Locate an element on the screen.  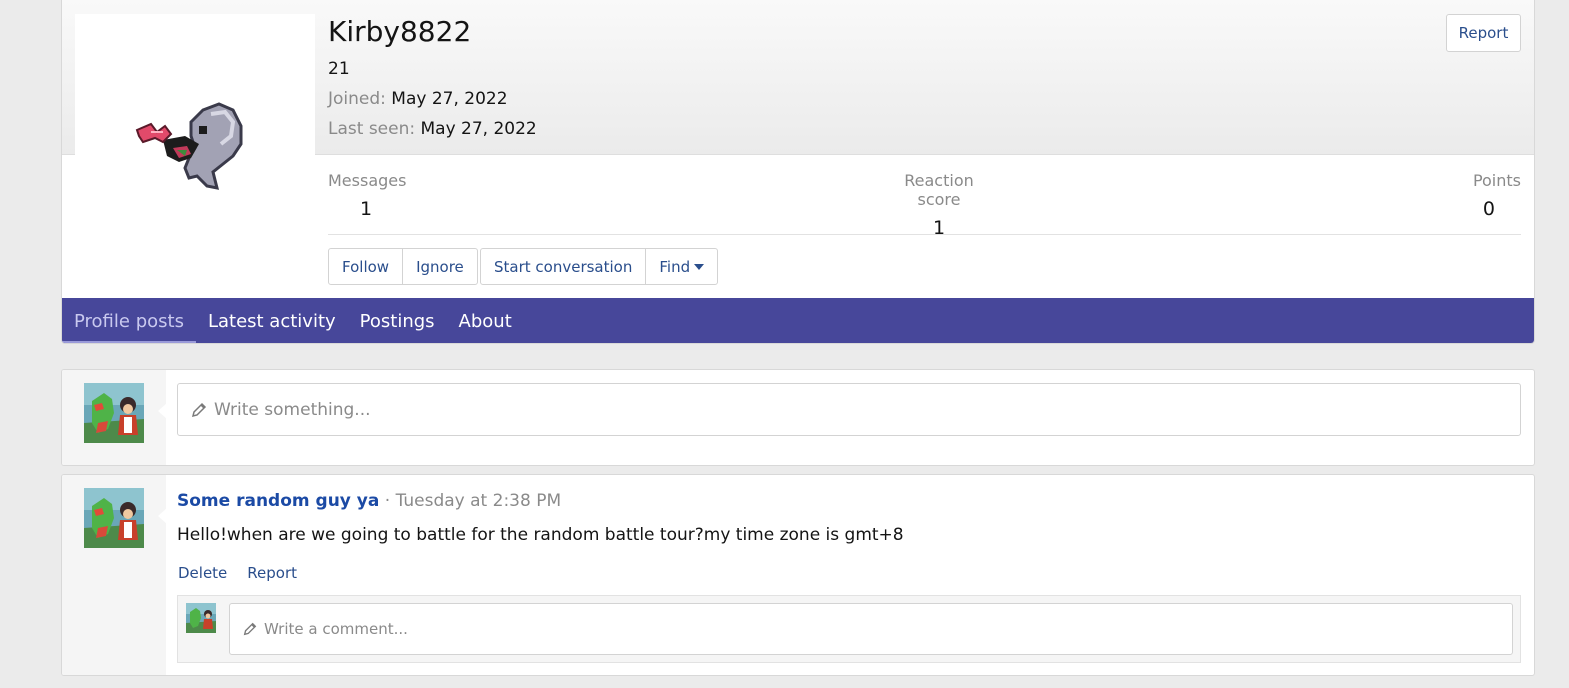
comment-user-avatar is located at coordinates (201, 618).